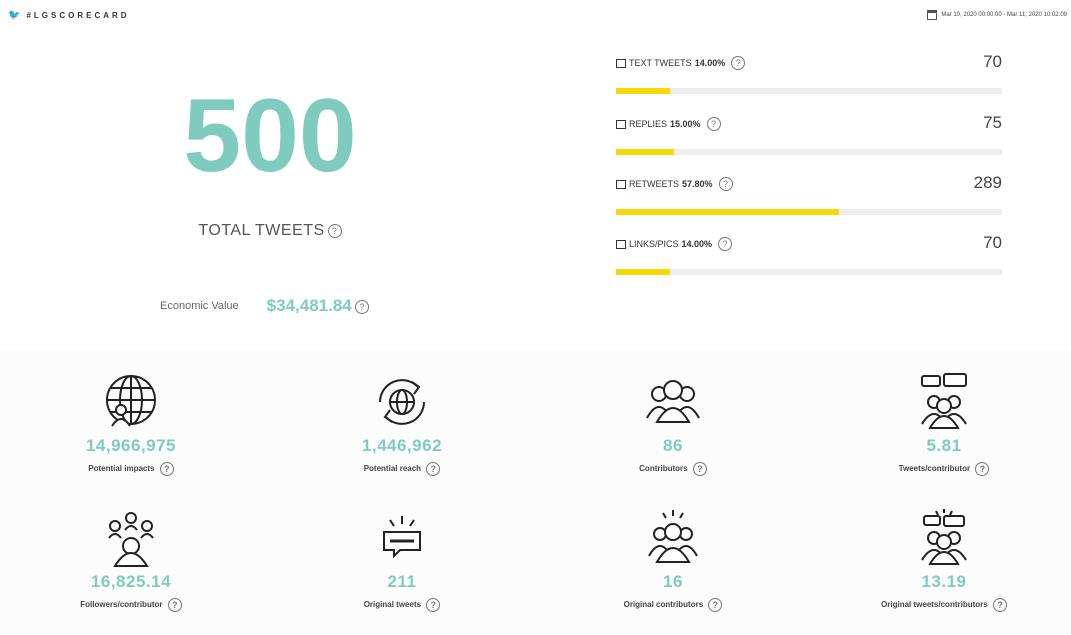 The height and width of the screenshot is (635, 1071). What do you see at coordinates (264, 306) in the screenshot?
I see `economic-value-row: Economic Value $34,481.84?` at bounding box center [264, 306].